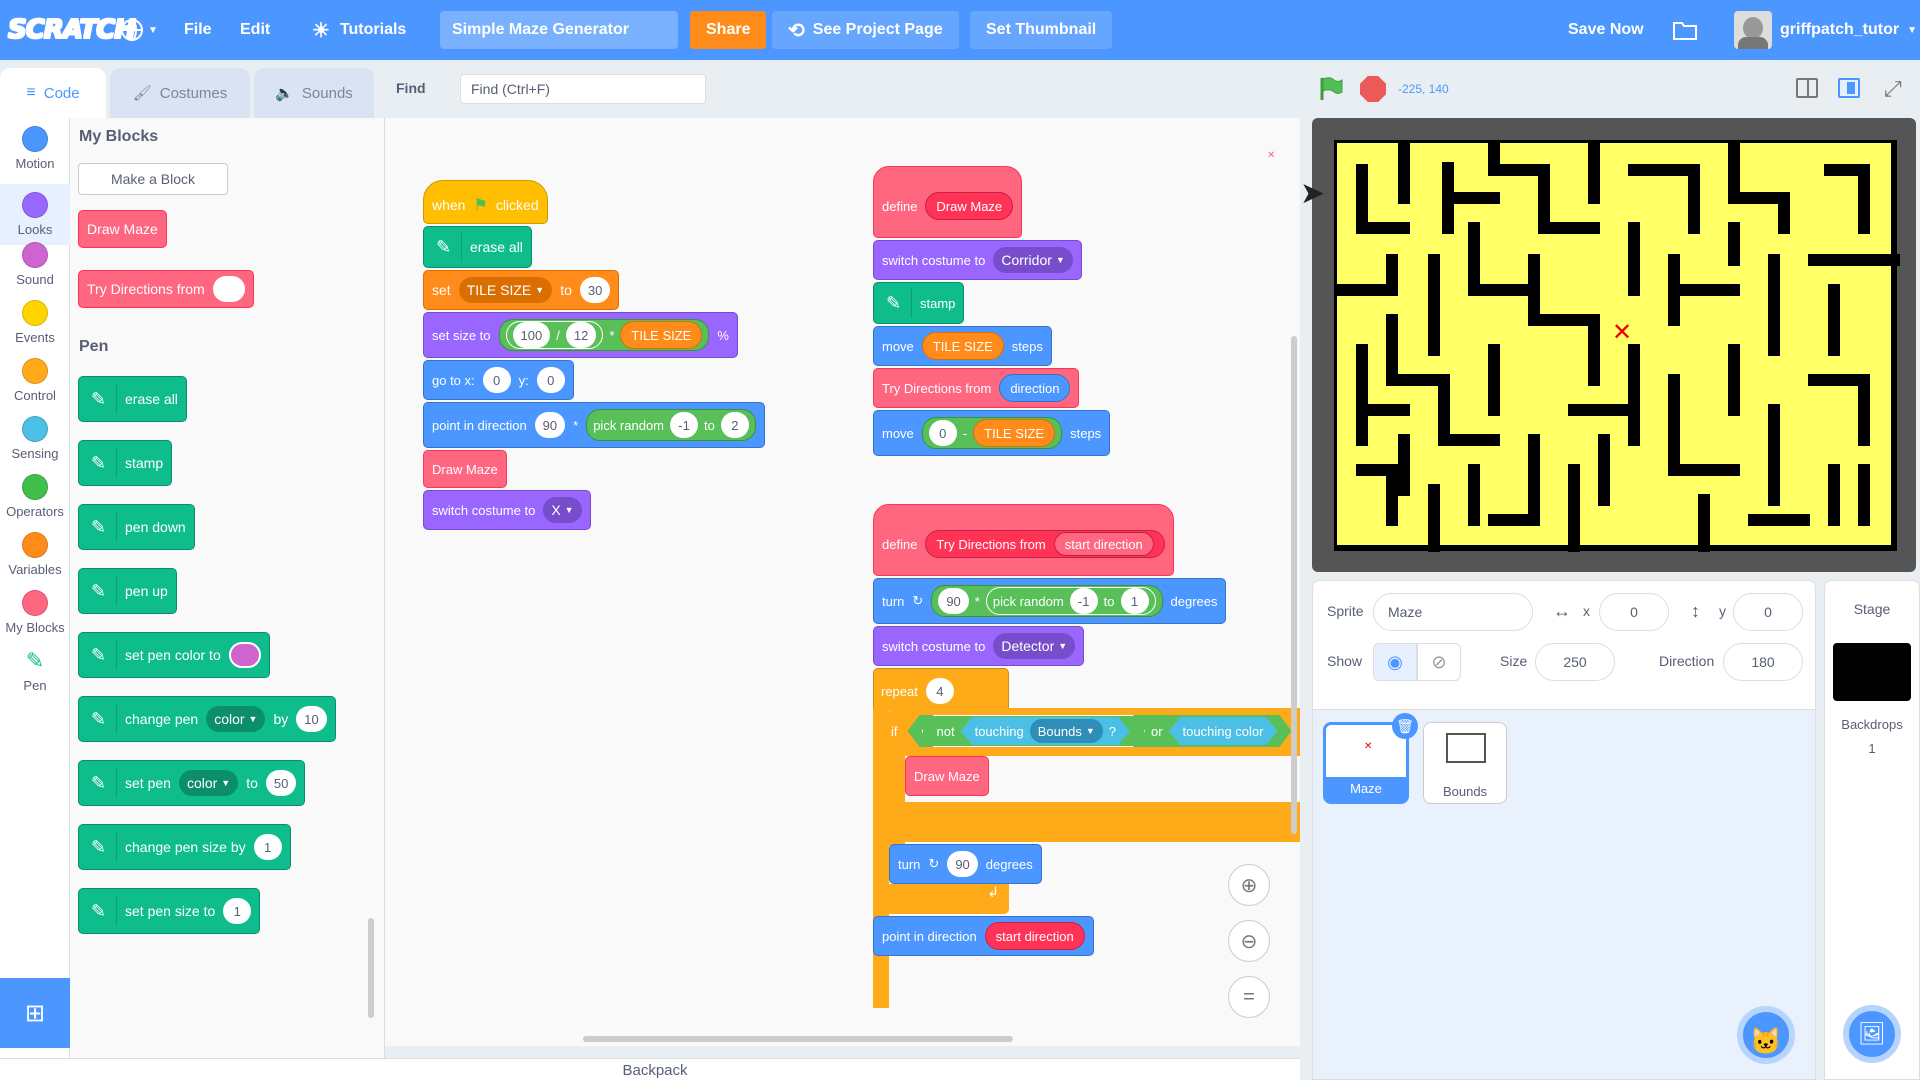 This screenshot has width=1920, height=1080. I want to click on touching-dropdown: Bounds ▼, so click(1066, 731).